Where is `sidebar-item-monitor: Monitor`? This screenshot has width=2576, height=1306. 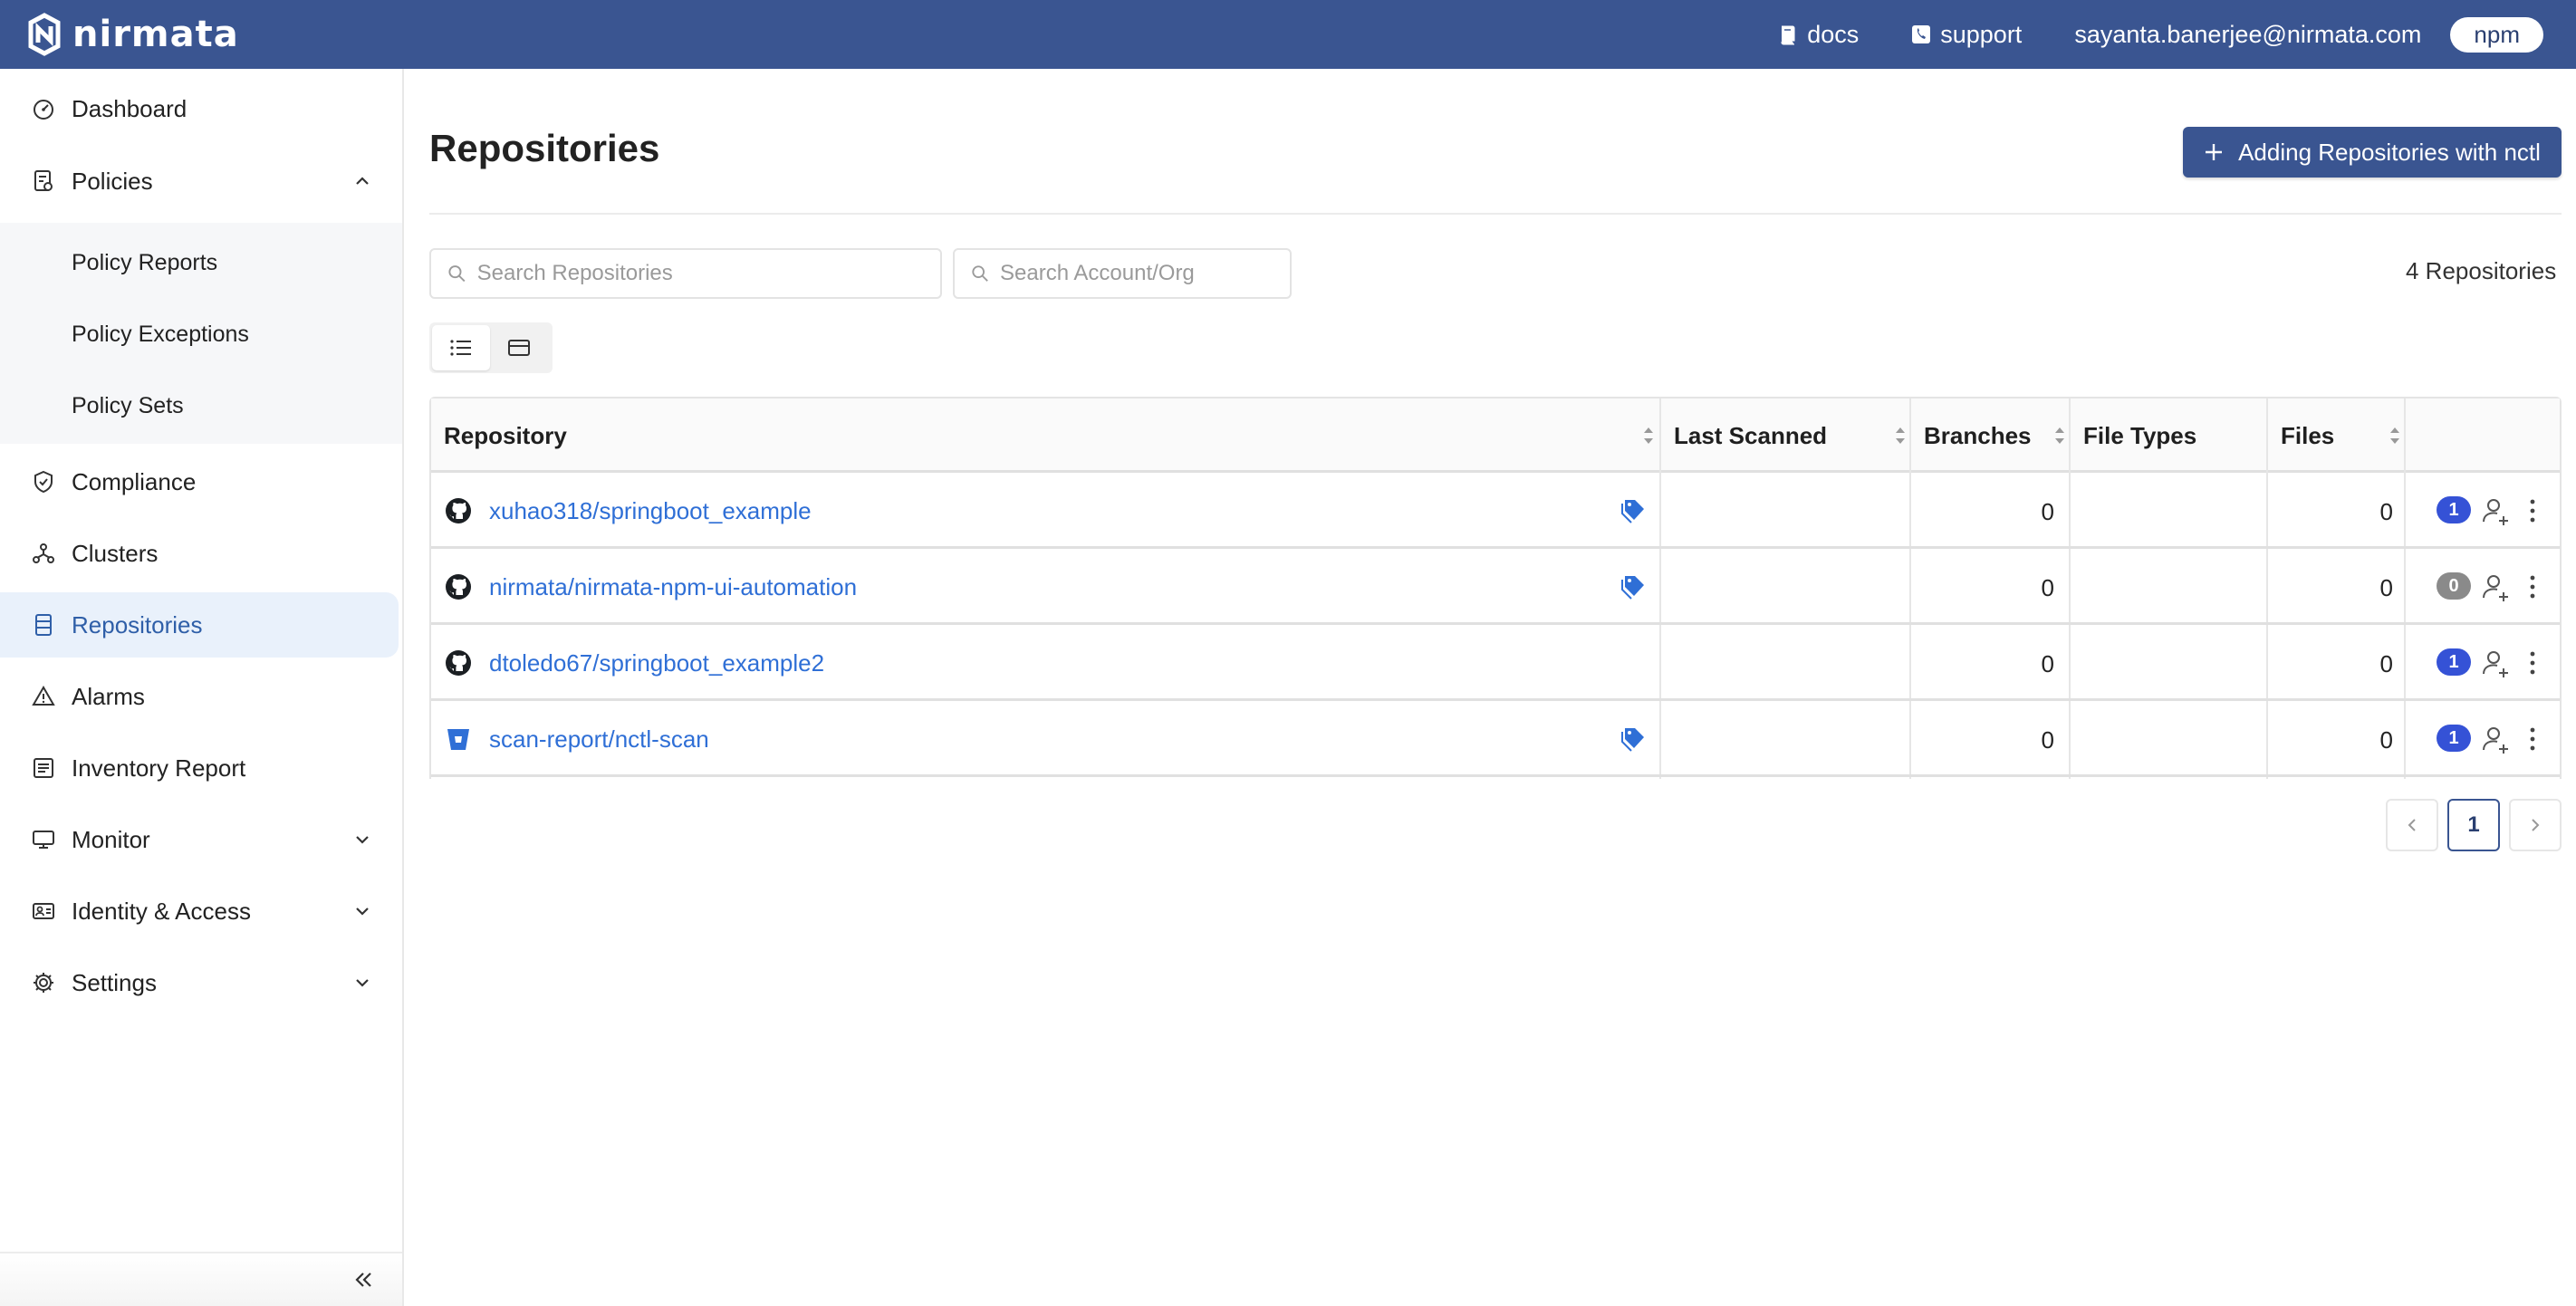
sidebar-item-monitor: Monitor is located at coordinates (199, 839).